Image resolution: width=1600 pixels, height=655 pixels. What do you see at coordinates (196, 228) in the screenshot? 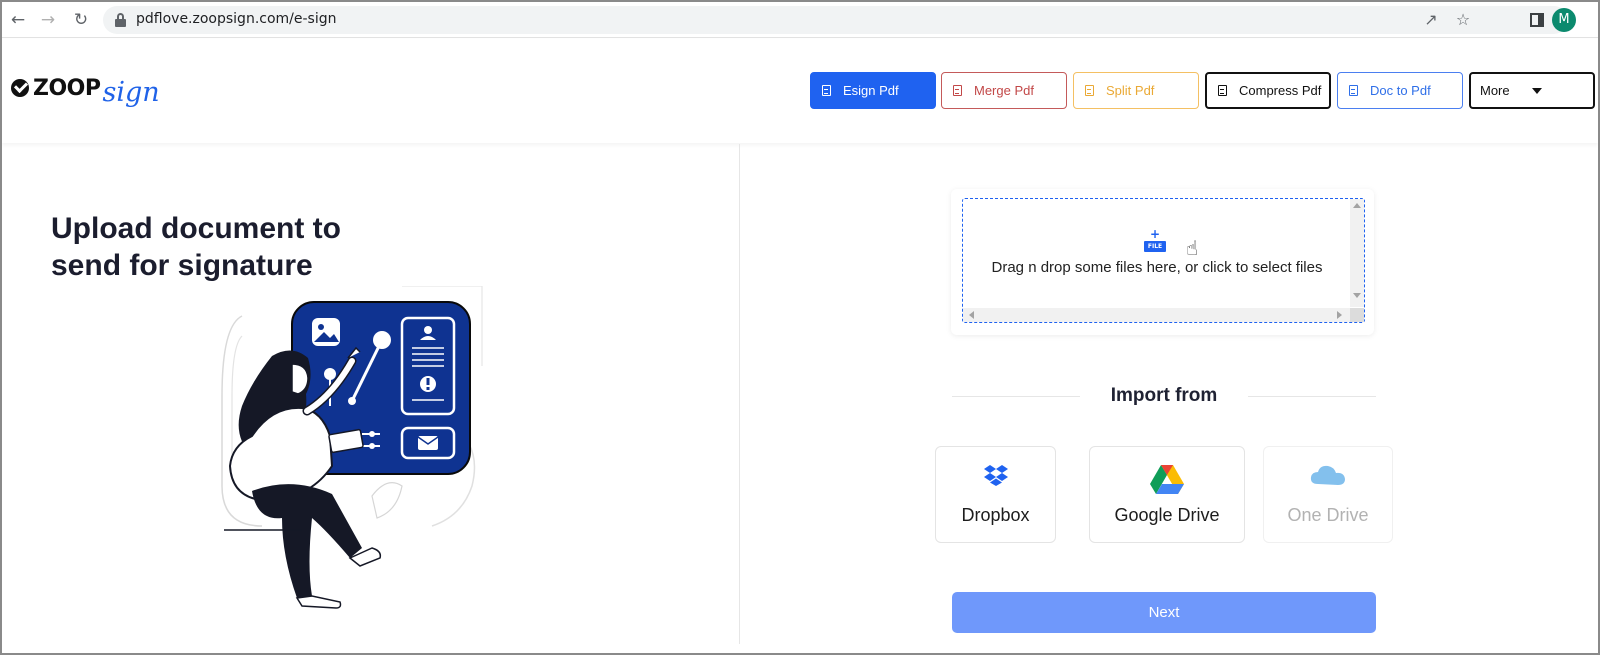
I see `headline-line-1: Upload document to` at bounding box center [196, 228].